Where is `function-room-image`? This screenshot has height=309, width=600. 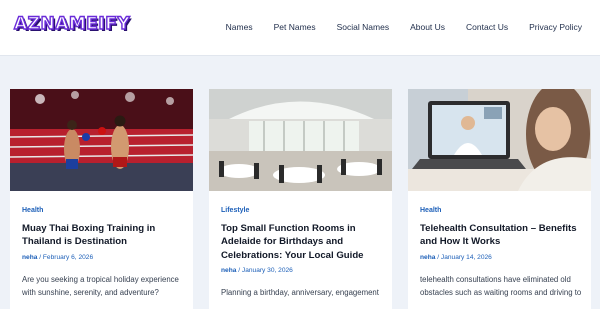
function-room-image is located at coordinates (300, 140).